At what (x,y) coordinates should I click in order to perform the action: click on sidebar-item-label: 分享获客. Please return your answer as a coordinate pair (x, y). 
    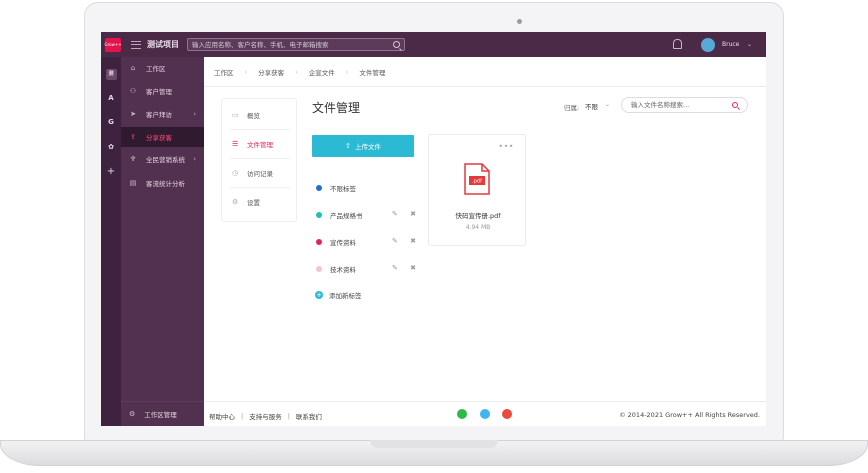
    Looking at the image, I should click on (159, 138).